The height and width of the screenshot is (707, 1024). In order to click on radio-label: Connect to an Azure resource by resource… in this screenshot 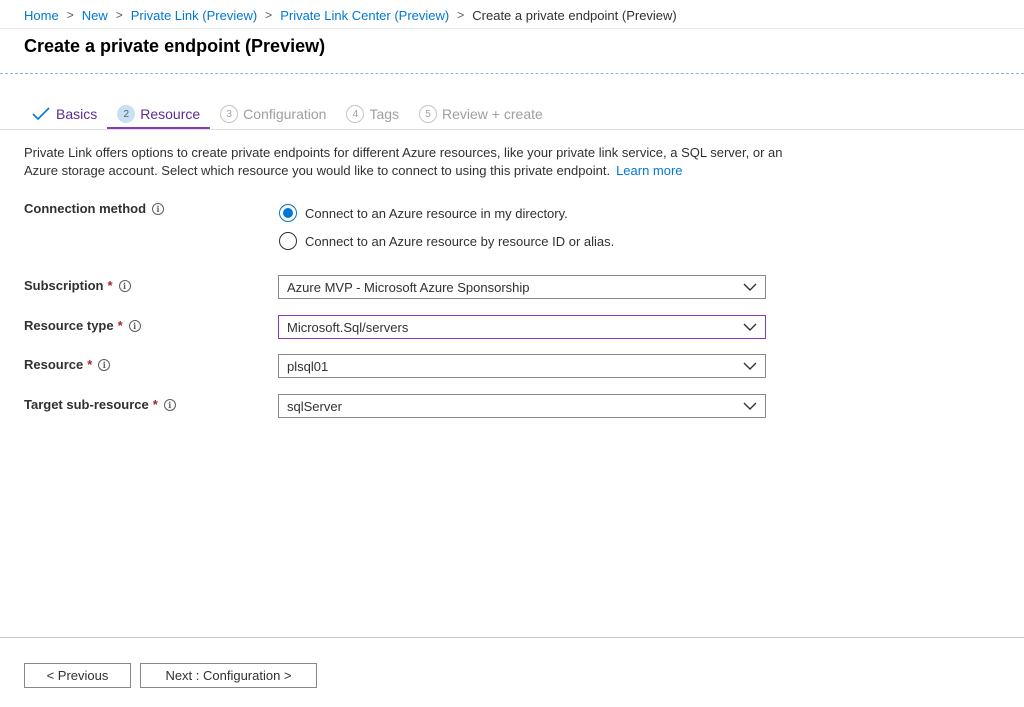, I will do `click(460, 241)`.